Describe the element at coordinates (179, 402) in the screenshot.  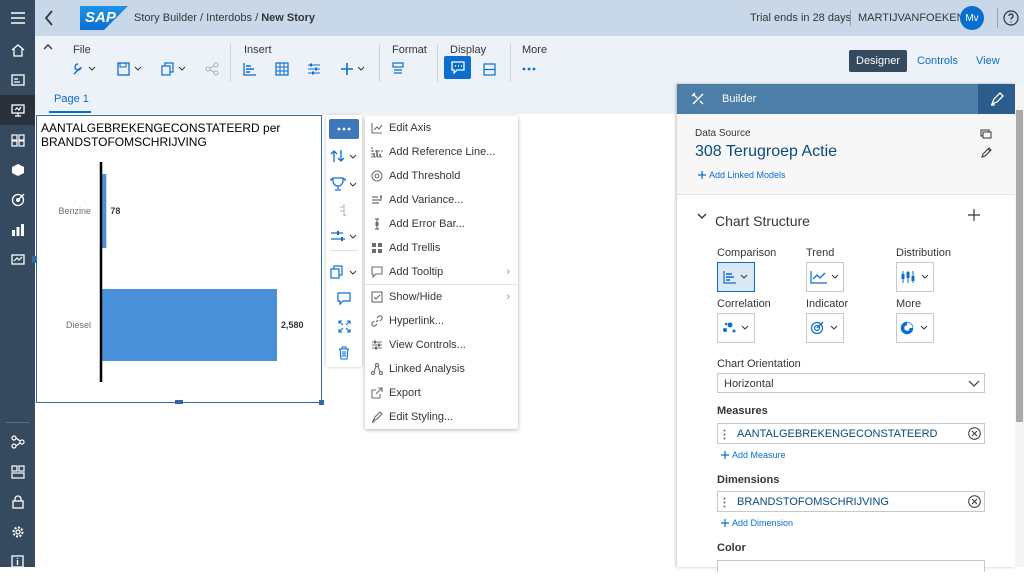
I see `resize-handle-bottom` at that location.